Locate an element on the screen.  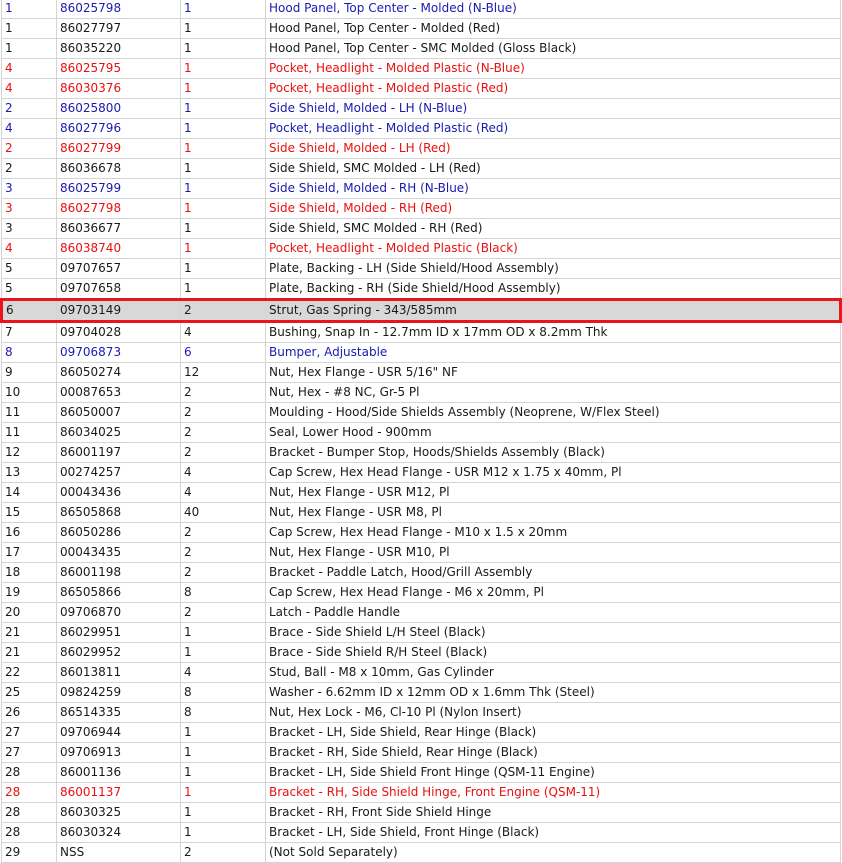
description-cell: Seal, Lower Hood - 900mm is located at coordinates (553, 432).